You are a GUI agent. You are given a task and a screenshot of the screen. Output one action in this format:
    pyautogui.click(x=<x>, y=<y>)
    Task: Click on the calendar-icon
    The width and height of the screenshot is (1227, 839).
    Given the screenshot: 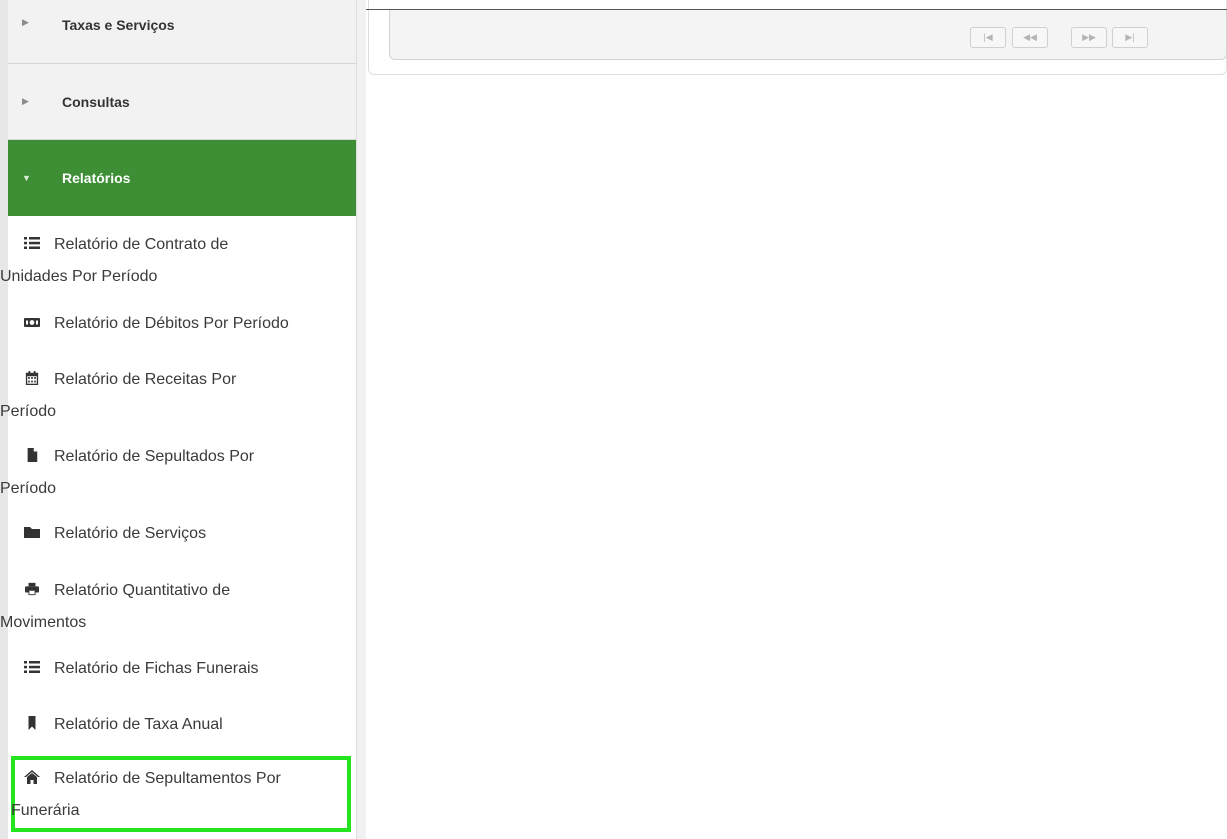 What is the action you would take?
    pyautogui.click(x=32, y=378)
    